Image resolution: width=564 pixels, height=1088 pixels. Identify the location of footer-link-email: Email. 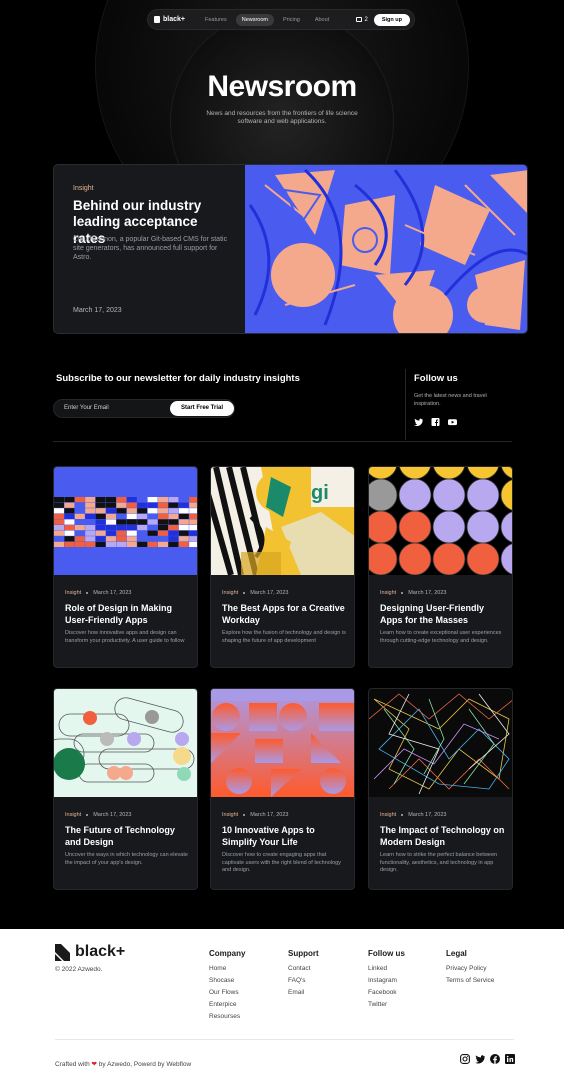
(303, 992).